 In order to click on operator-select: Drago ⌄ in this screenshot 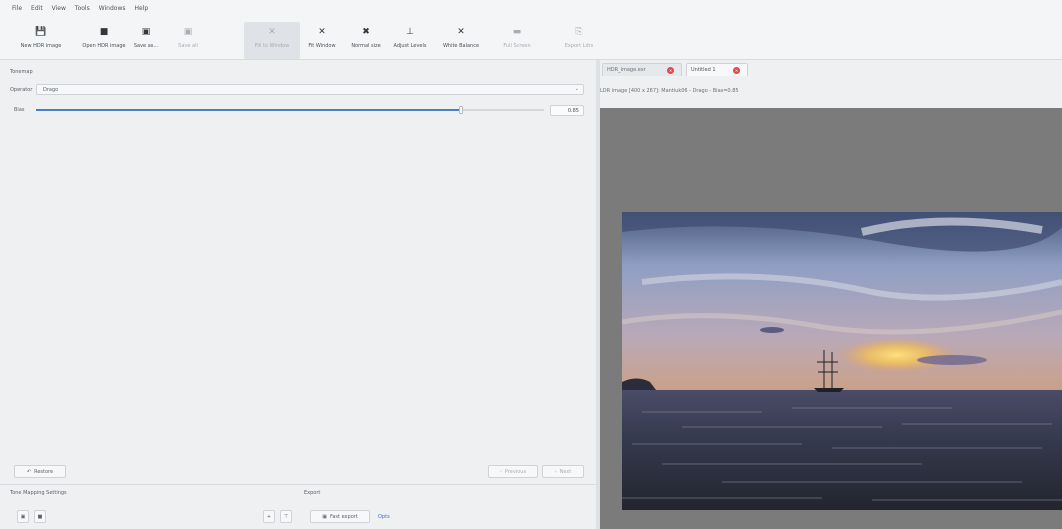, I will do `click(310, 89)`.